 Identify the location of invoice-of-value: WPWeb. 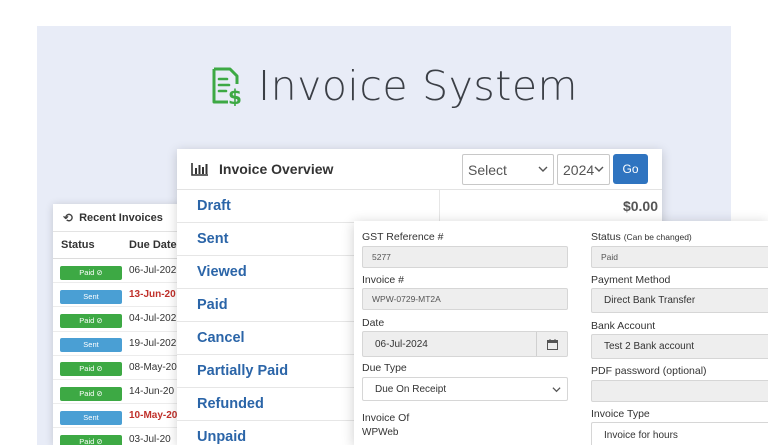
(380, 432).